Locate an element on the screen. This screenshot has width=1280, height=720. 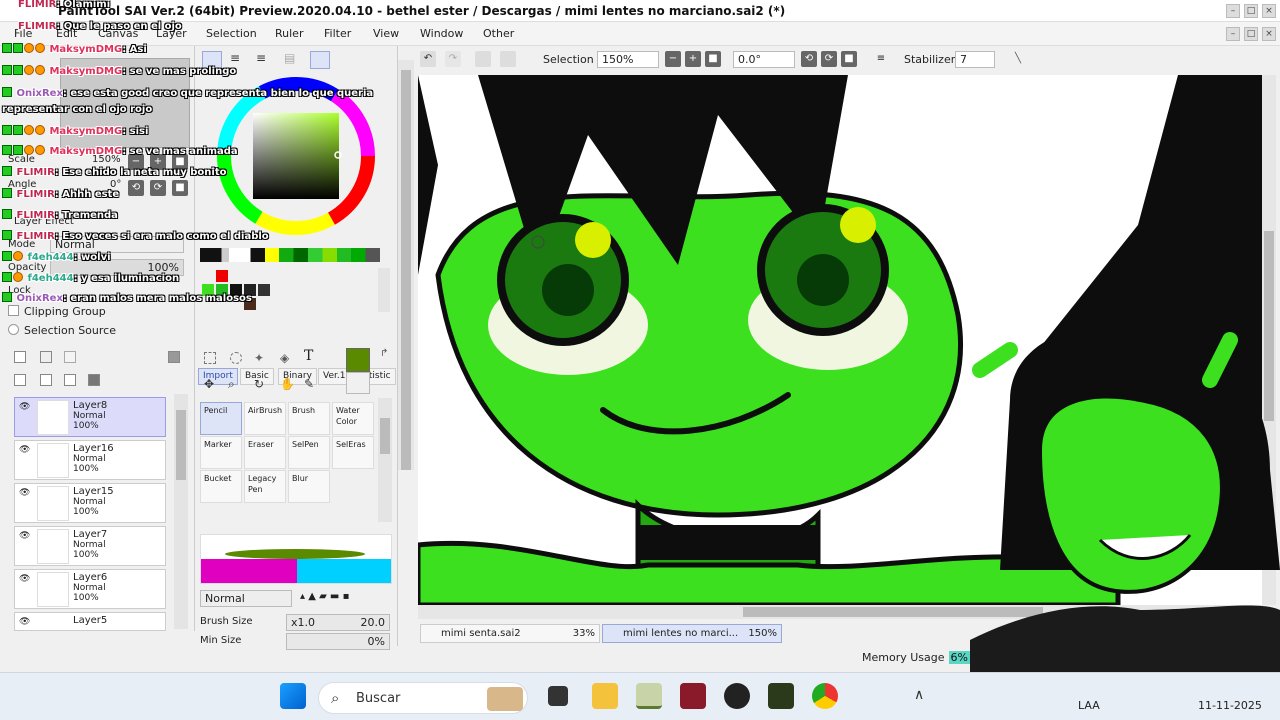
doc-minimize-button: – is located at coordinates (1233, 34).